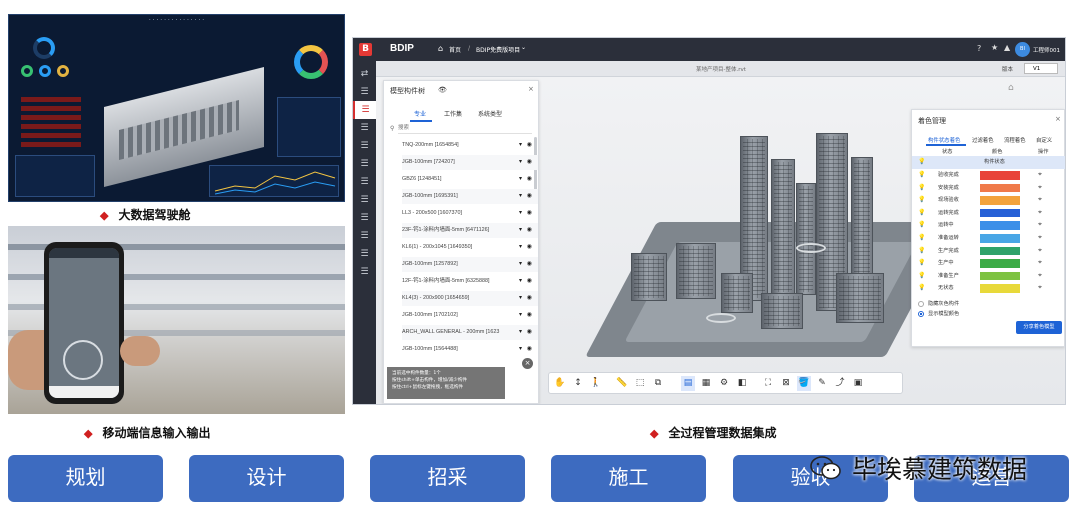  I want to click on tree-item: GBZ6 [1248451] ▾ ◉, so click(470, 179).